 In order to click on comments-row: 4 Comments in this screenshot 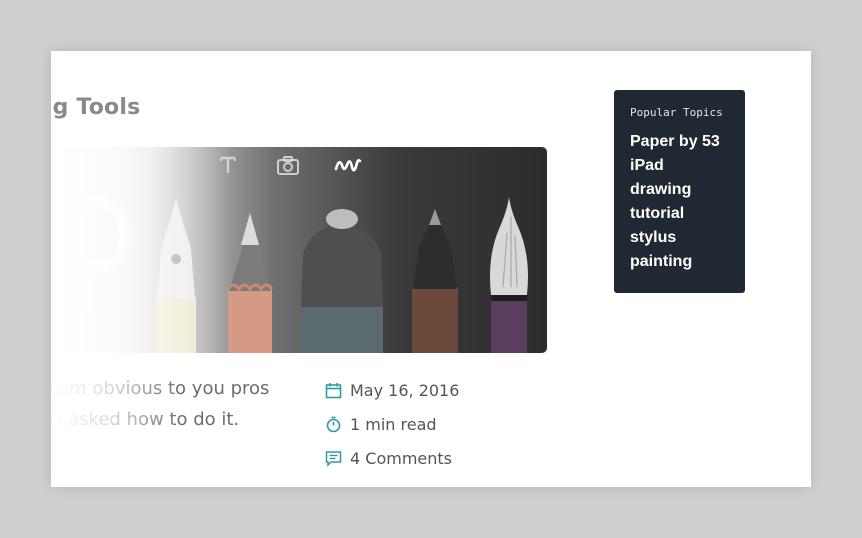, I will do `click(392, 458)`.